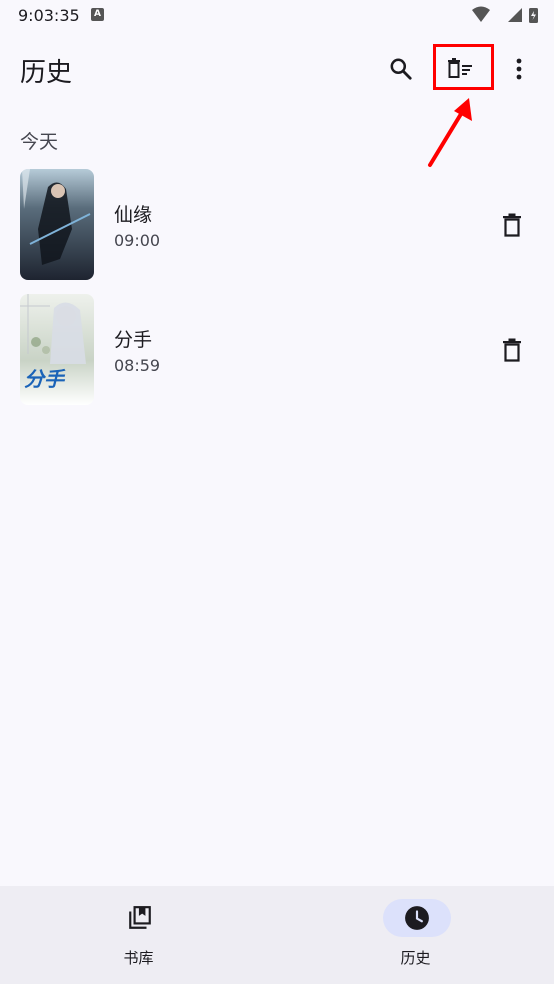 This screenshot has height=984, width=554. I want to click on nav-indicator-active, so click(417, 918).